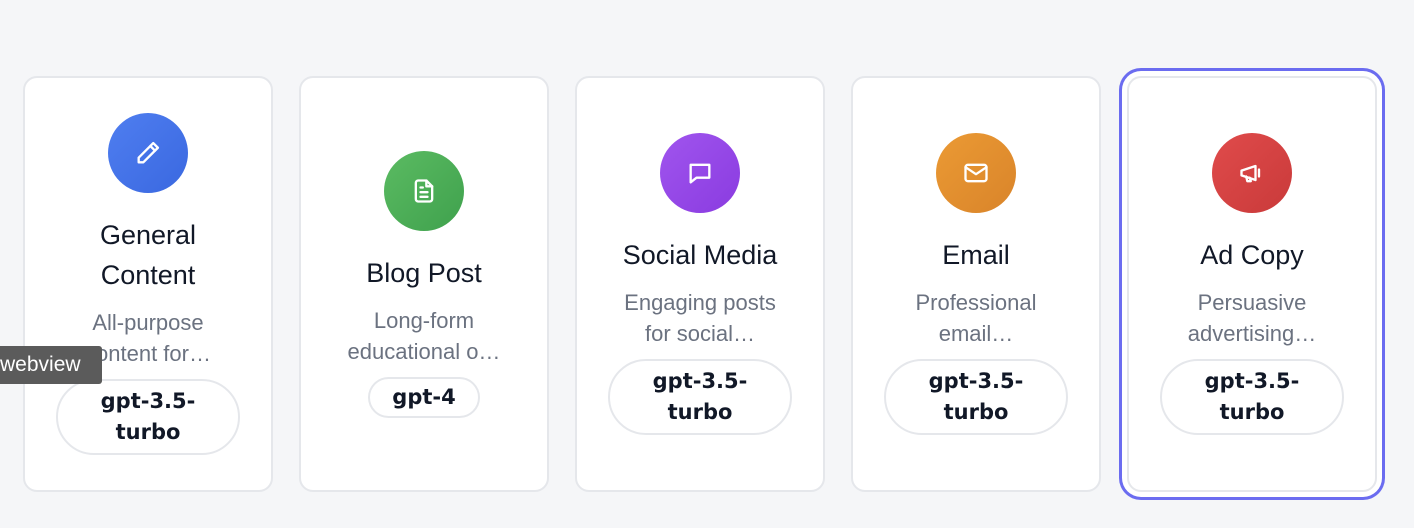  What do you see at coordinates (51, 365) in the screenshot?
I see `webview-tooltip: webview` at bounding box center [51, 365].